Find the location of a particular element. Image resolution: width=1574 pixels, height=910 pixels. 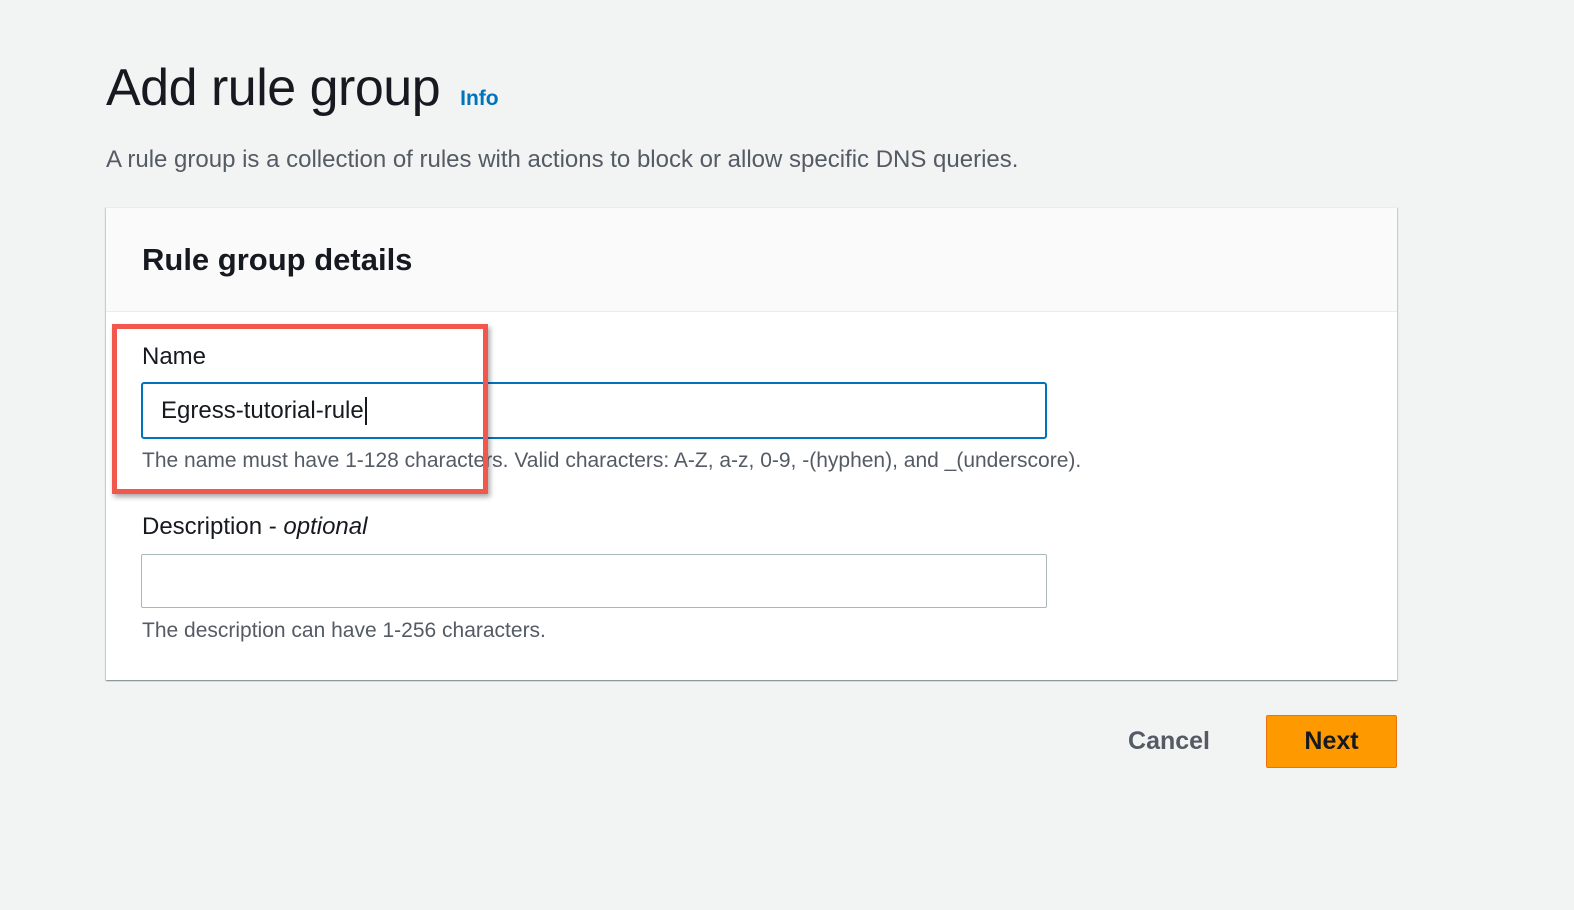

description-field-label: Description - optional is located at coordinates (254, 527).